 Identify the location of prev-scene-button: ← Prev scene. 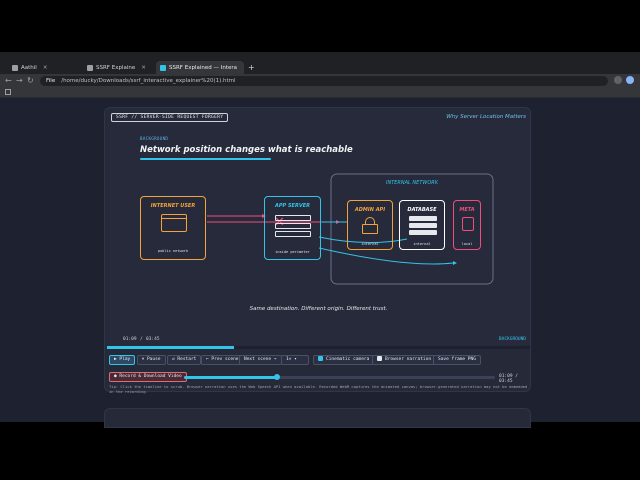
(222, 360).